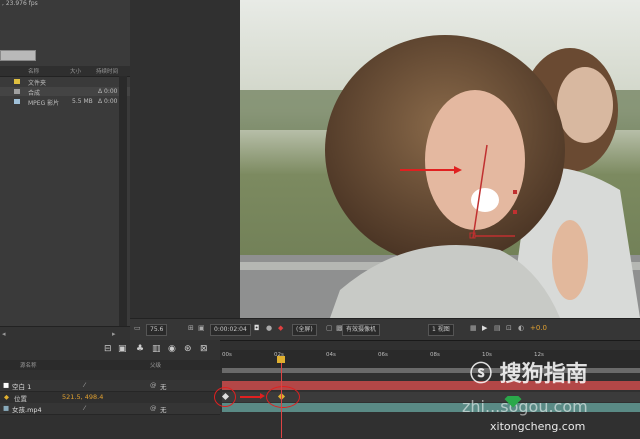 The image size is (640, 439). I want to click on project-item: 文件夹, so click(65, 82).